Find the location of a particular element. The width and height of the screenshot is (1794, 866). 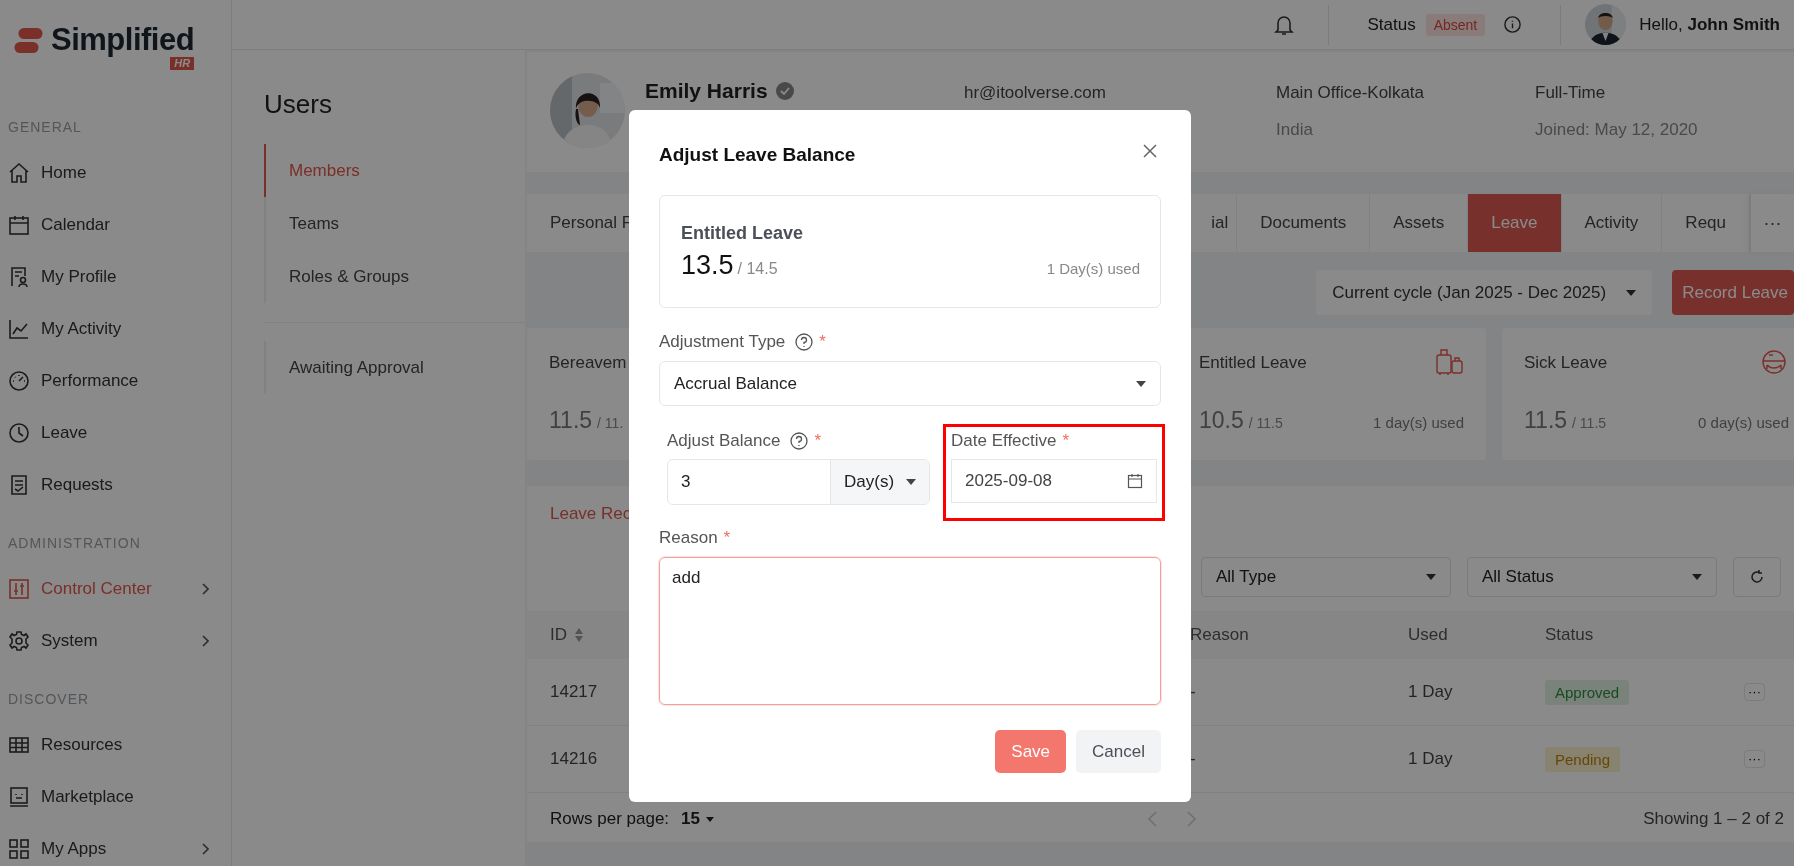

status-badge: Pending is located at coordinates (1583, 759).